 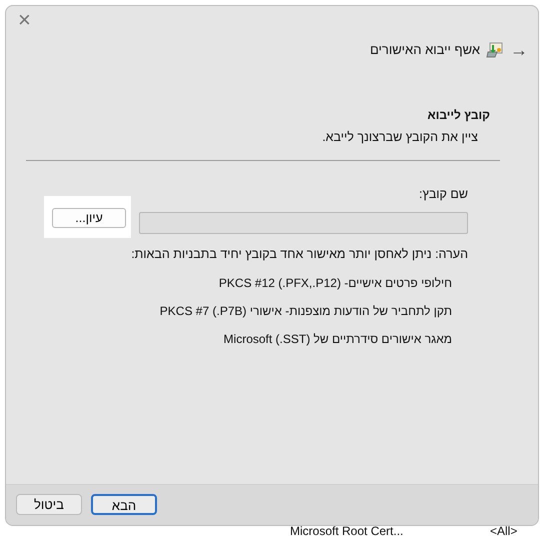 I want to click on close-button: ×, so click(x=24, y=20).